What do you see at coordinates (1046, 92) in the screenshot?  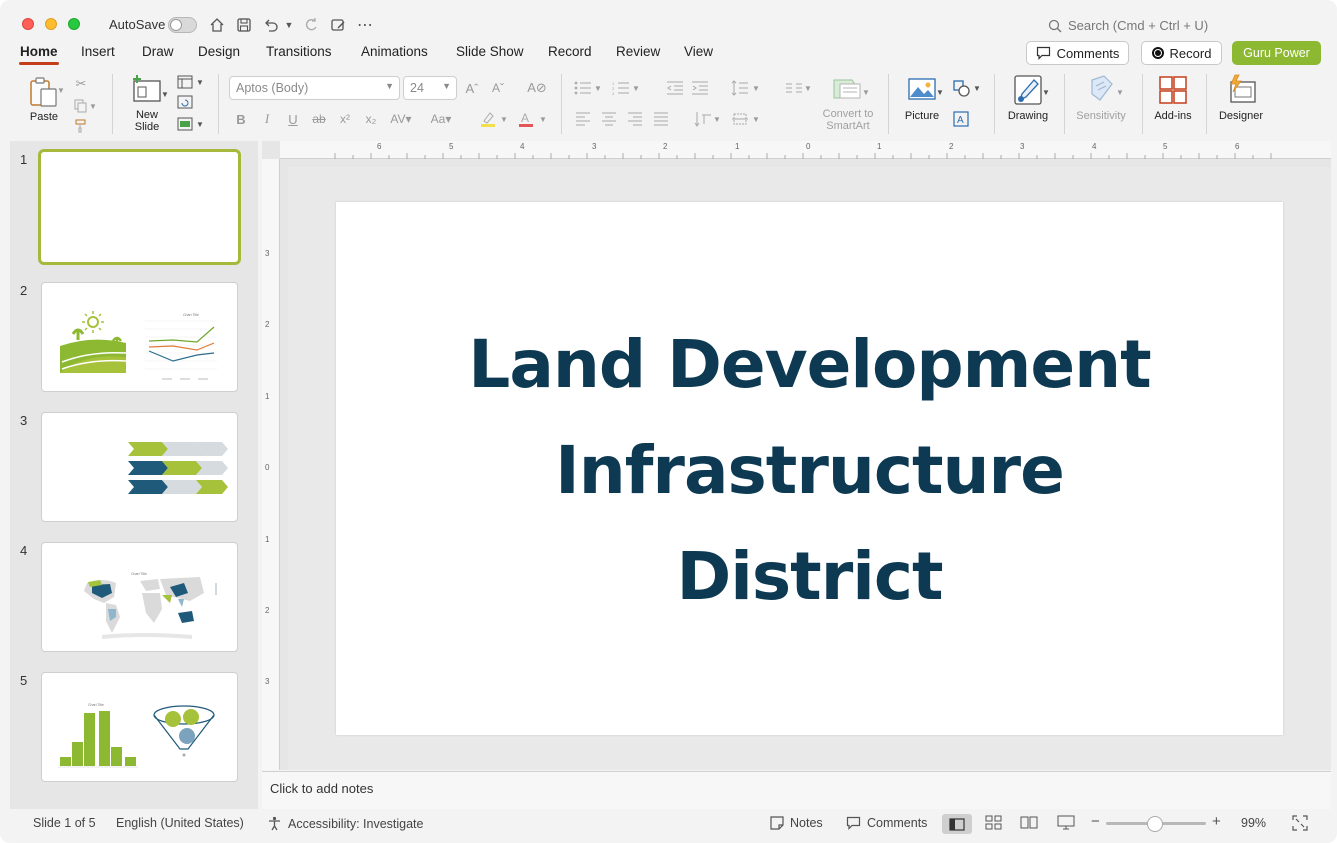 I see `drawing-dropdown-icon: ▼` at bounding box center [1046, 92].